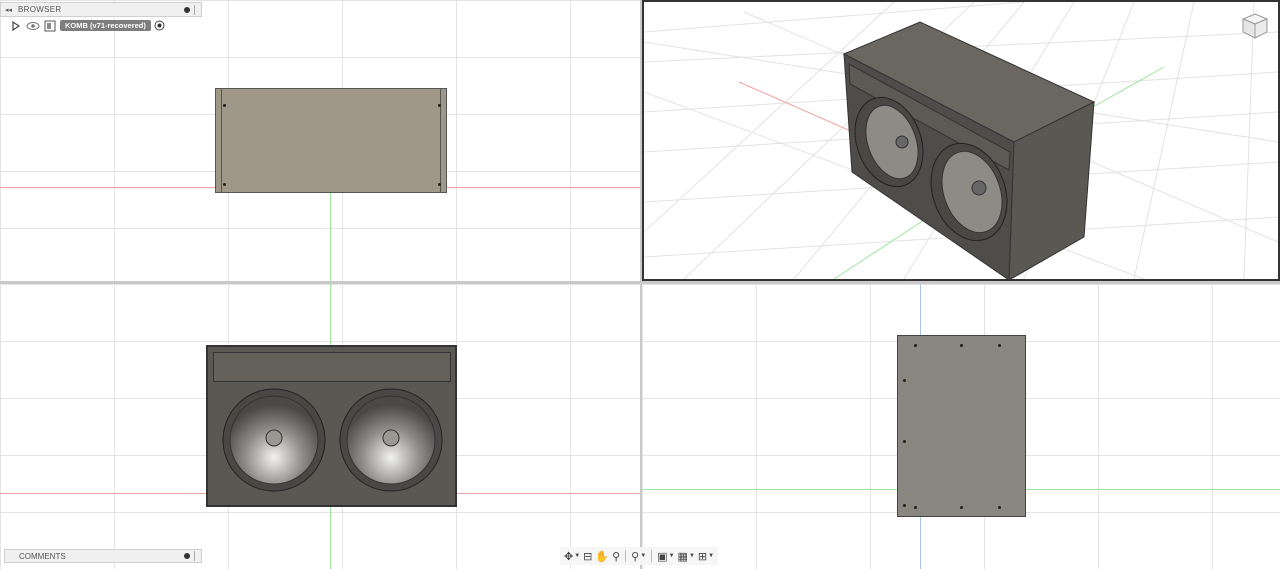 Image resolution: width=1280 pixels, height=569 pixels. I want to click on zoom-icon: ⚲, so click(616, 556).